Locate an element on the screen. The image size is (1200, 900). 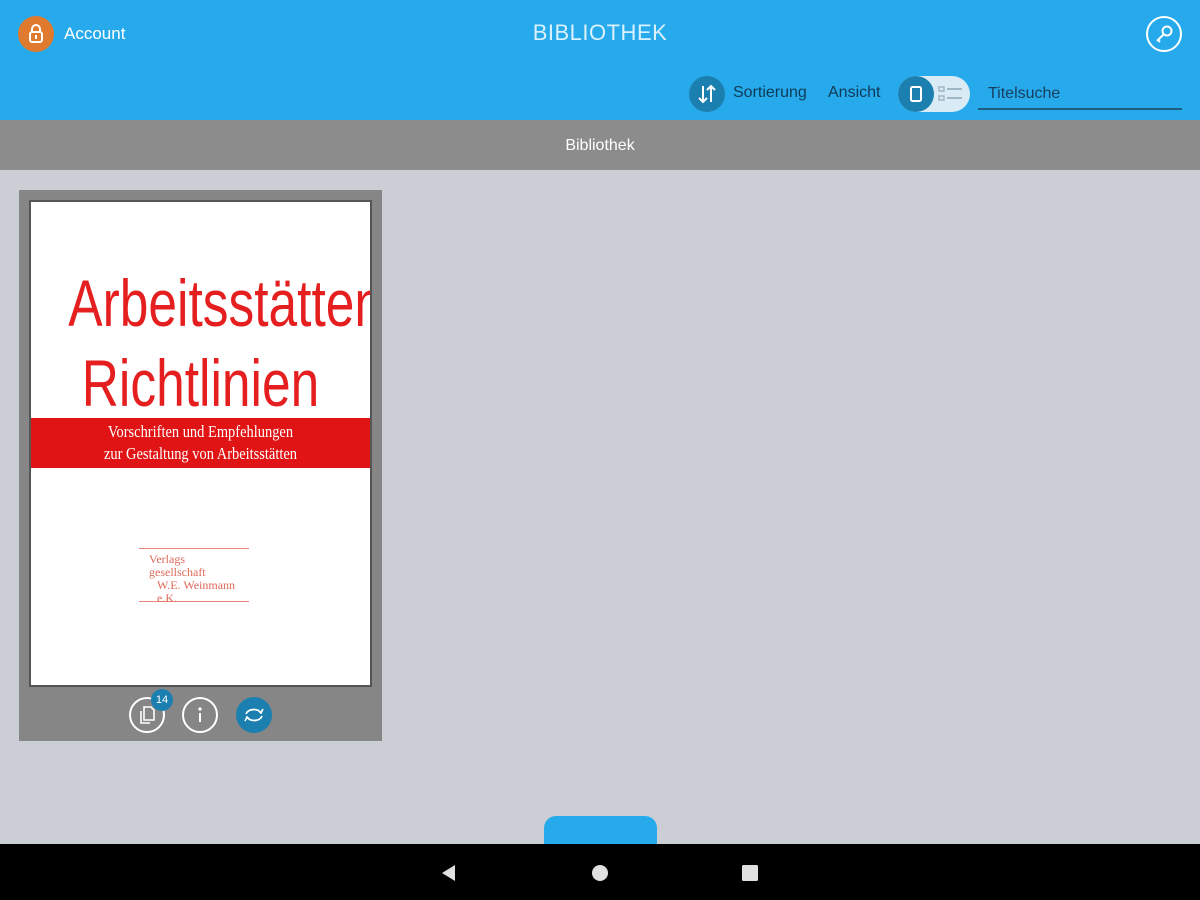
recents-icon is located at coordinates (750, 873).